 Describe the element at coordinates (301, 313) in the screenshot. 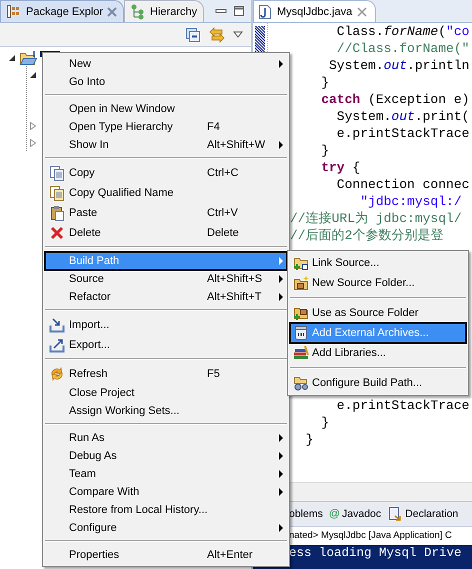

I see `folder-plus-icon` at that location.